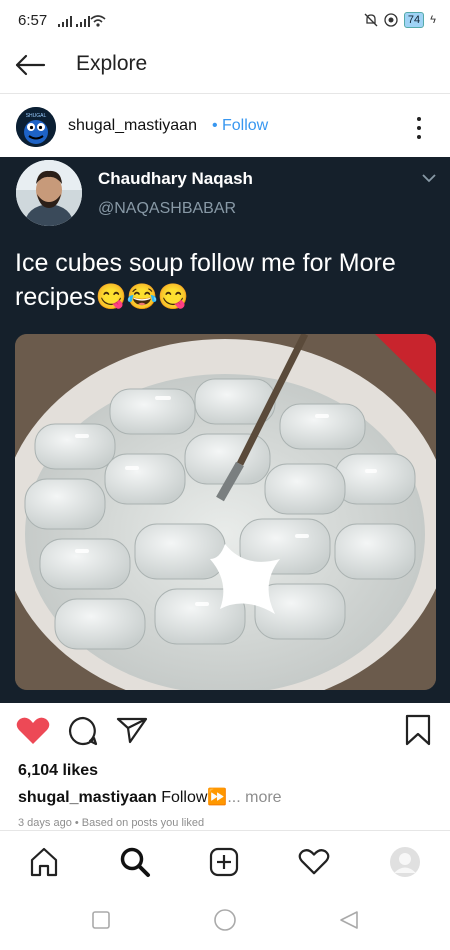  I want to click on post-username: shugal_mastiyaan, so click(132, 126).